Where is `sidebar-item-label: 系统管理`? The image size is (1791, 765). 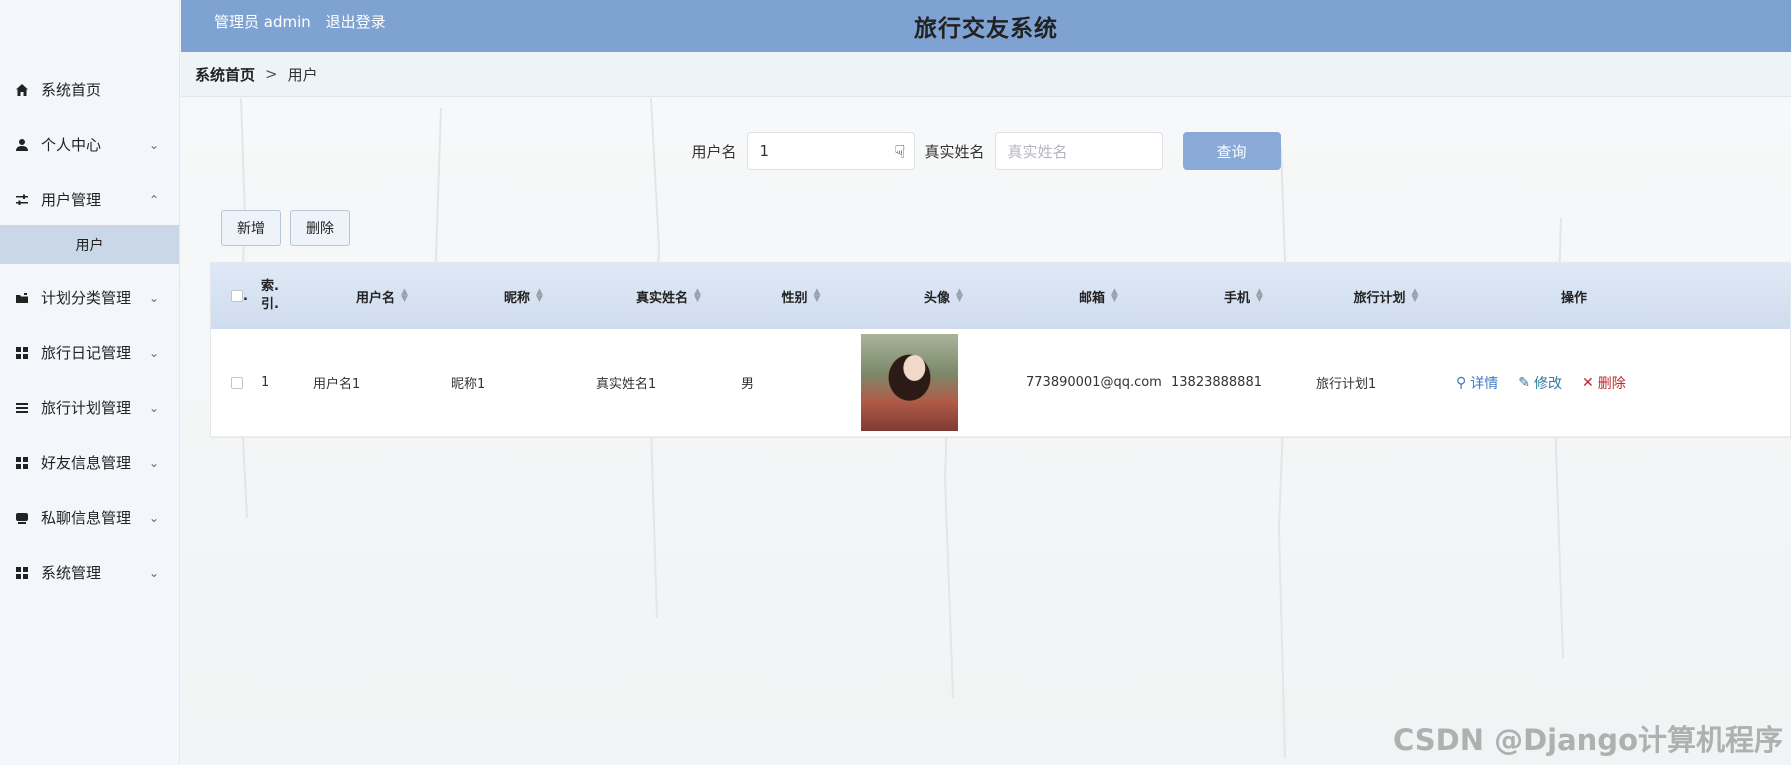 sidebar-item-label: 系统管理 is located at coordinates (71, 573).